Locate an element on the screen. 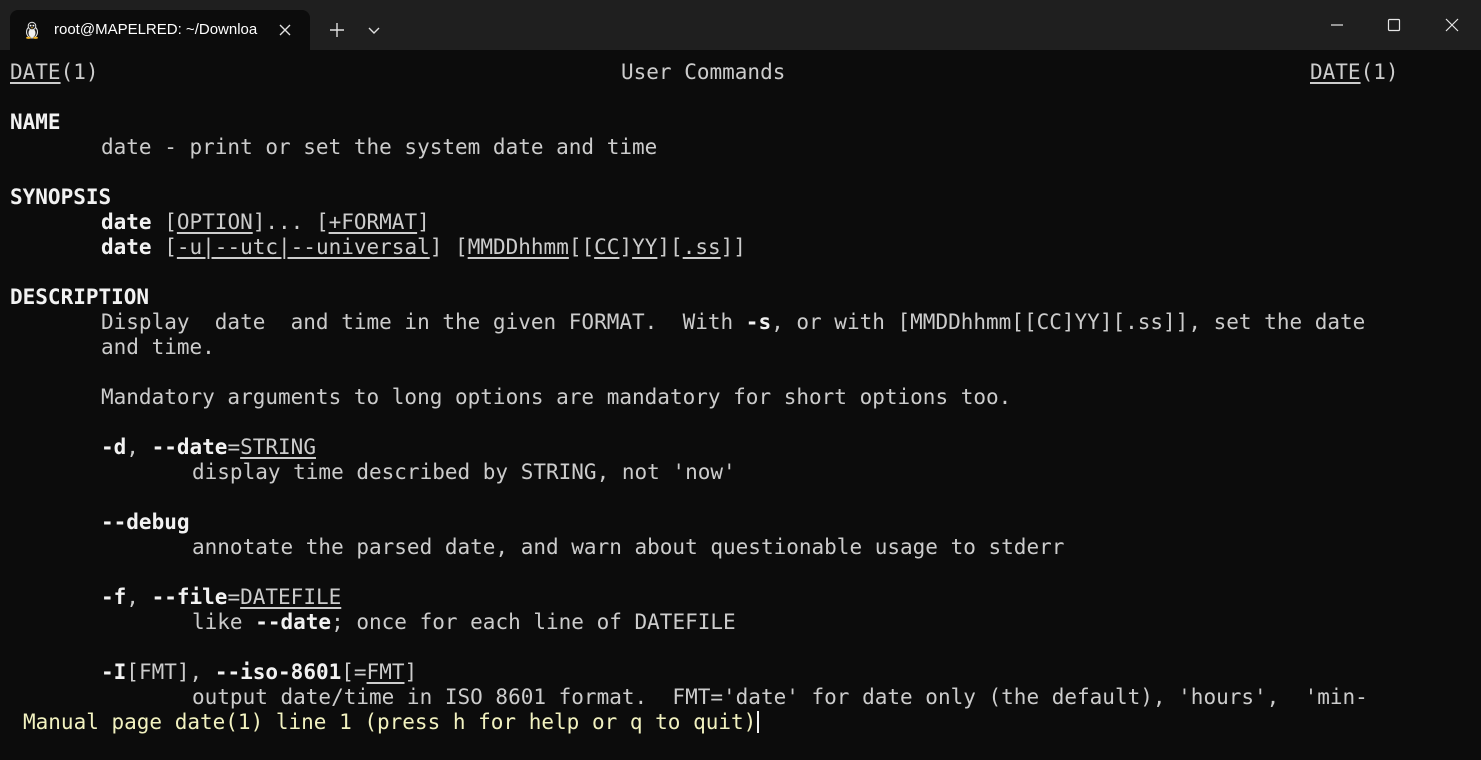 The image size is (1481, 760). close-window-button is located at coordinates (1452, 25).